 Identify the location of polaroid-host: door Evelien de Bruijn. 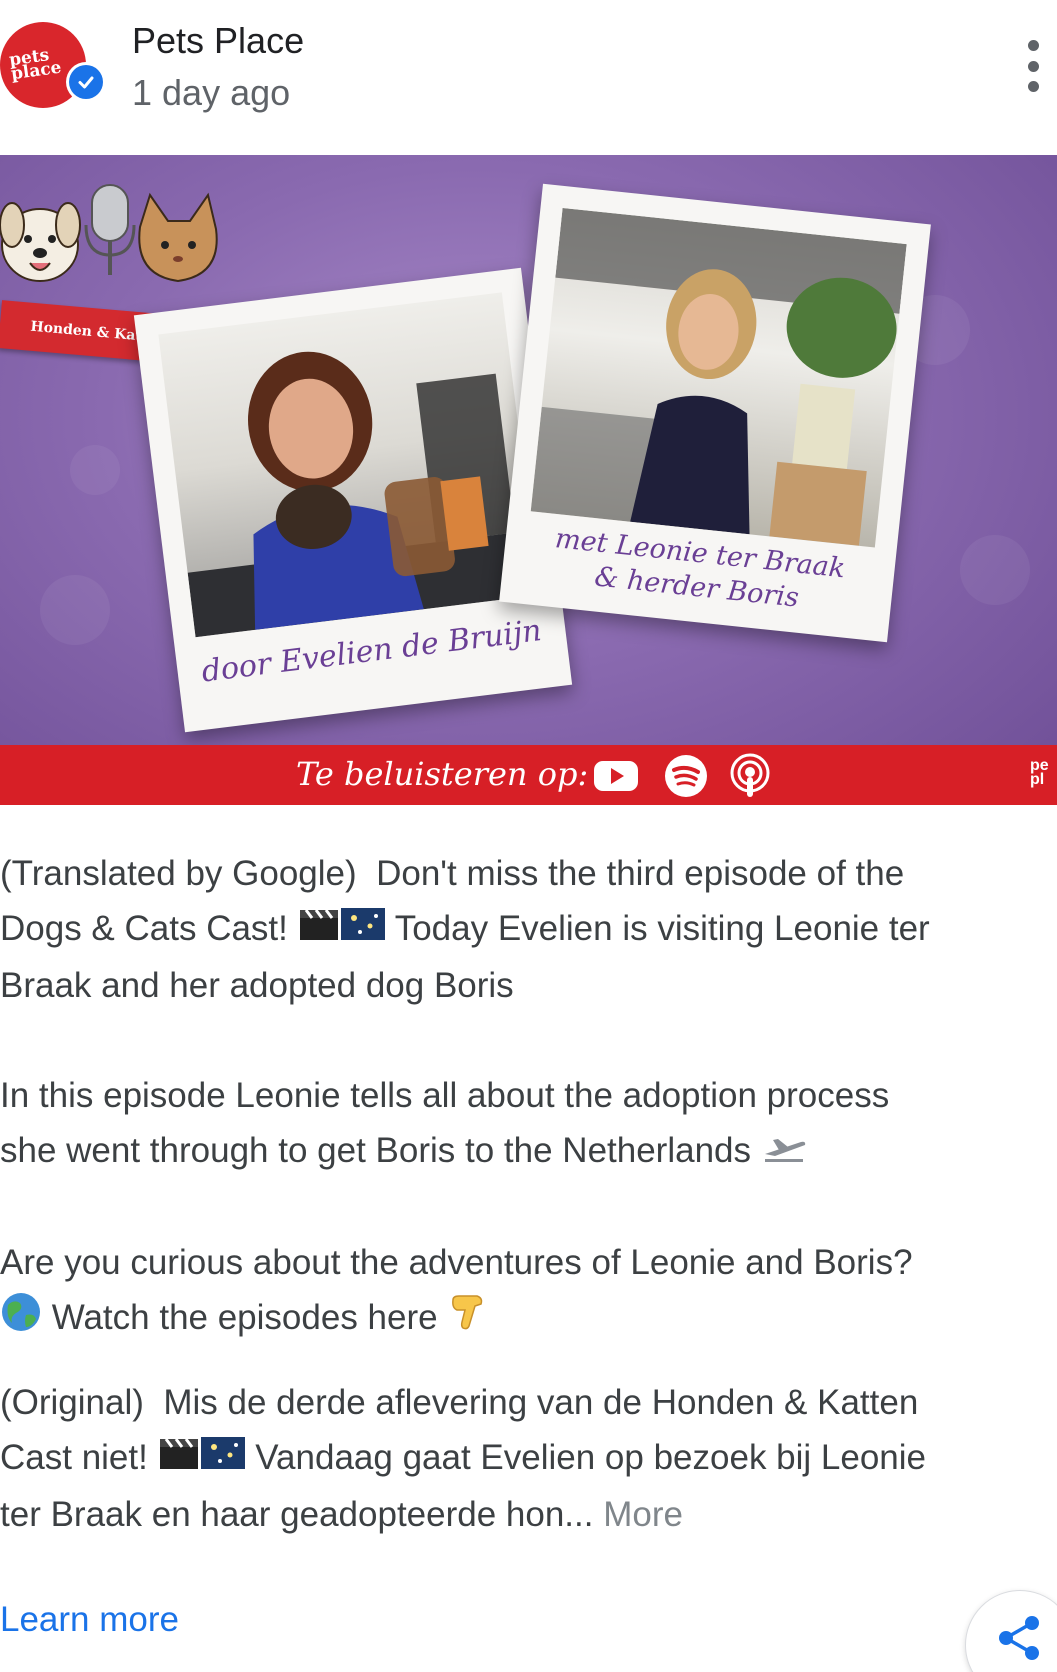
(353, 500).